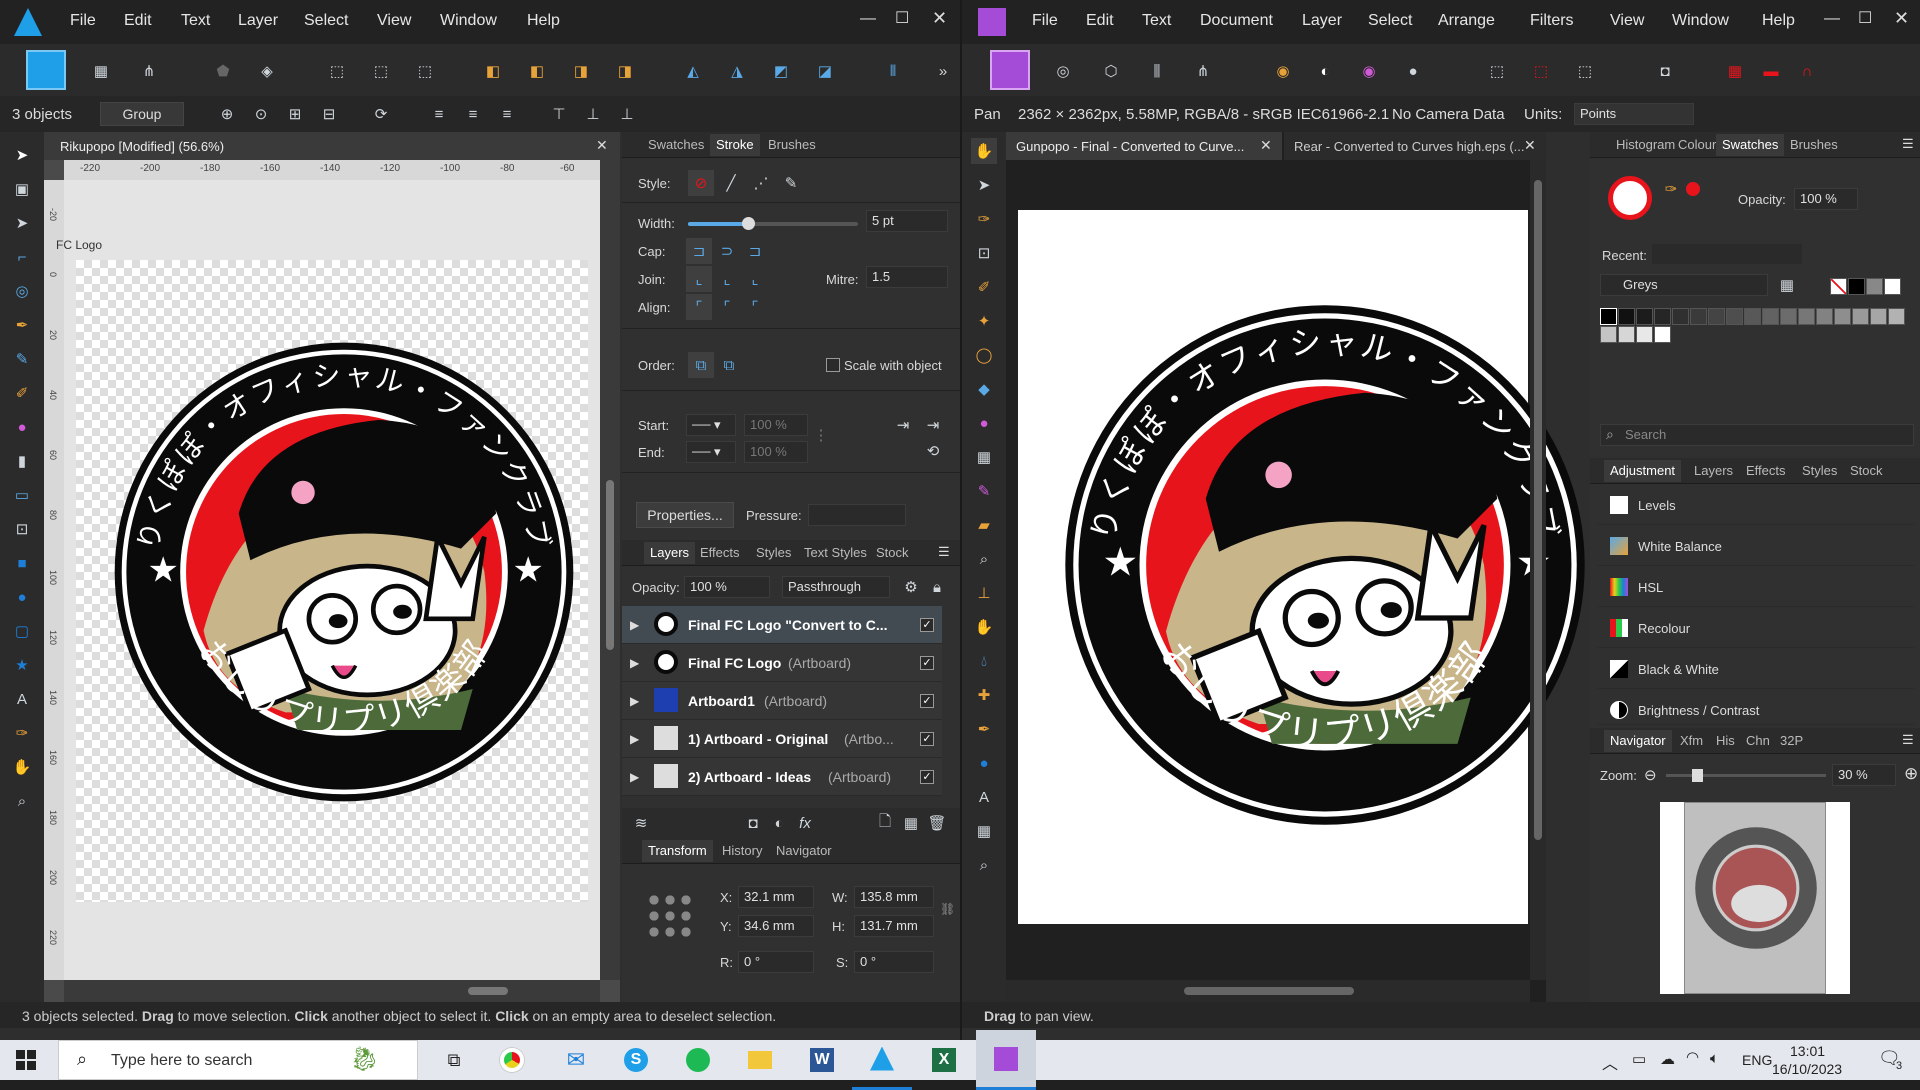 The height and width of the screenshot is (1090, 1920). Describe the element at coordinates (22, 631) in the screenshot. I see `rounded-rect-tool-icon: ▢` at that location.